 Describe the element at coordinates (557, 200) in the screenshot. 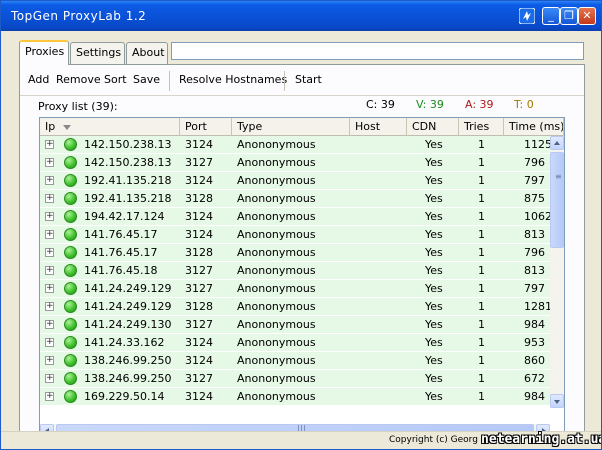

I see `vertical-scroll-thumb: ≡` at that location.